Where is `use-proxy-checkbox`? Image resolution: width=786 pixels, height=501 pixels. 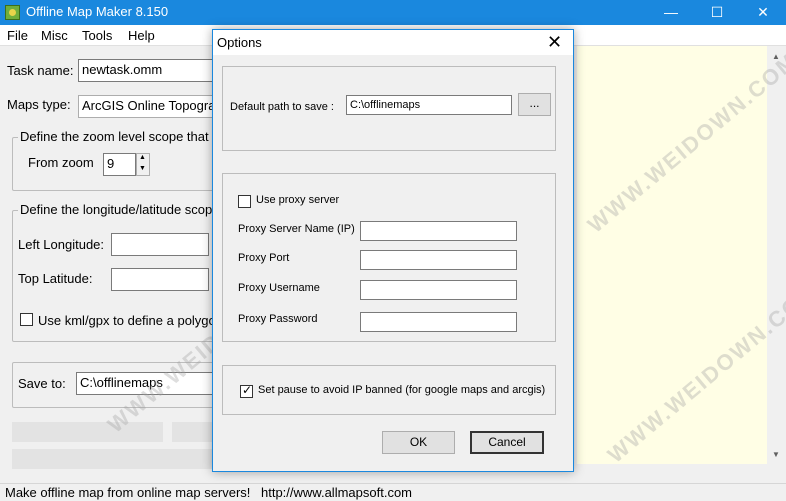 use-proxy-checkbox is located at coordinates (244, 201).